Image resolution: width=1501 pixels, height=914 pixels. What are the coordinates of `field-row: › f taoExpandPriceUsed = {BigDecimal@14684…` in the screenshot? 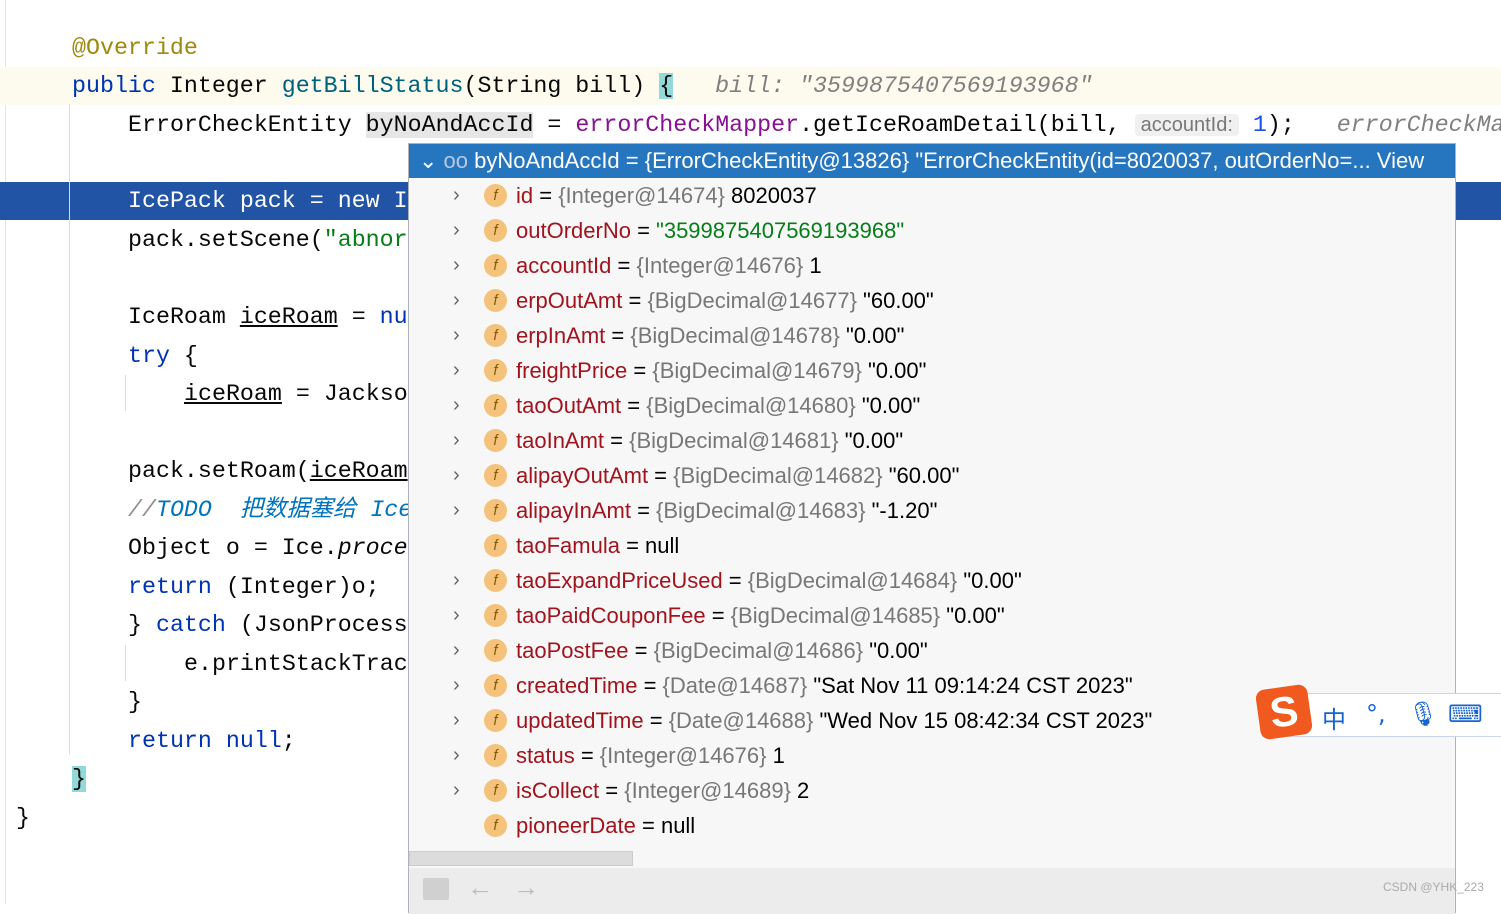 It's located at (932, 580).